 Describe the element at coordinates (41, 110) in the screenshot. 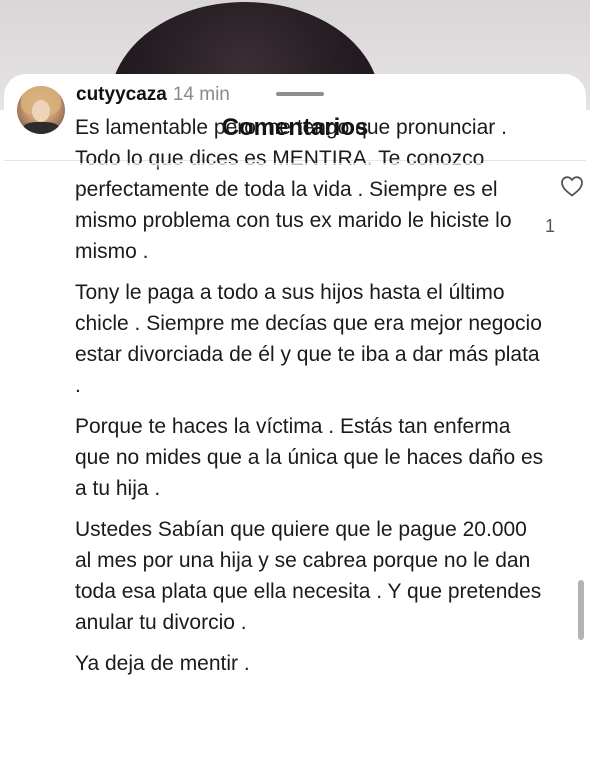

I see `avatar` at that location.